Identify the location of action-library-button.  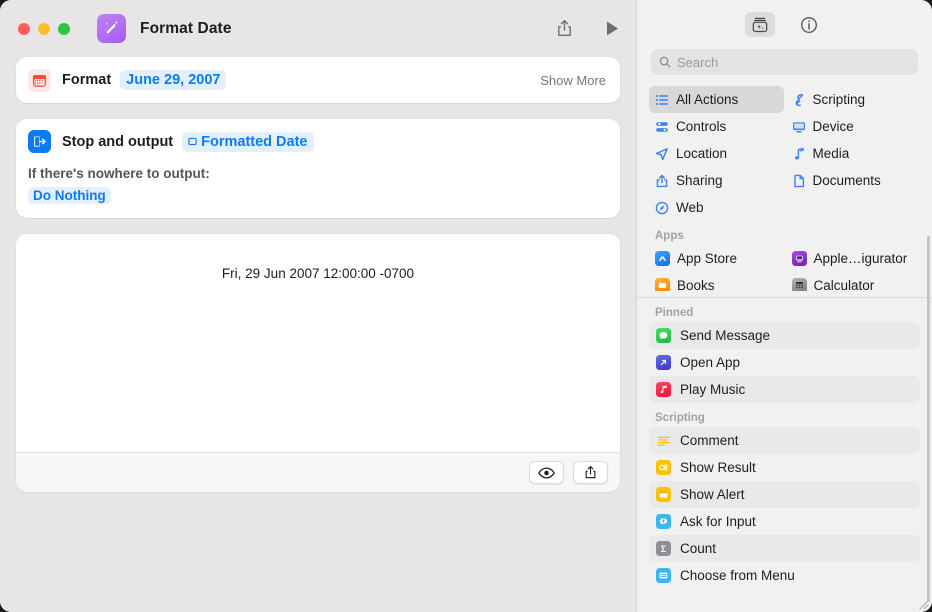
(760, 24).